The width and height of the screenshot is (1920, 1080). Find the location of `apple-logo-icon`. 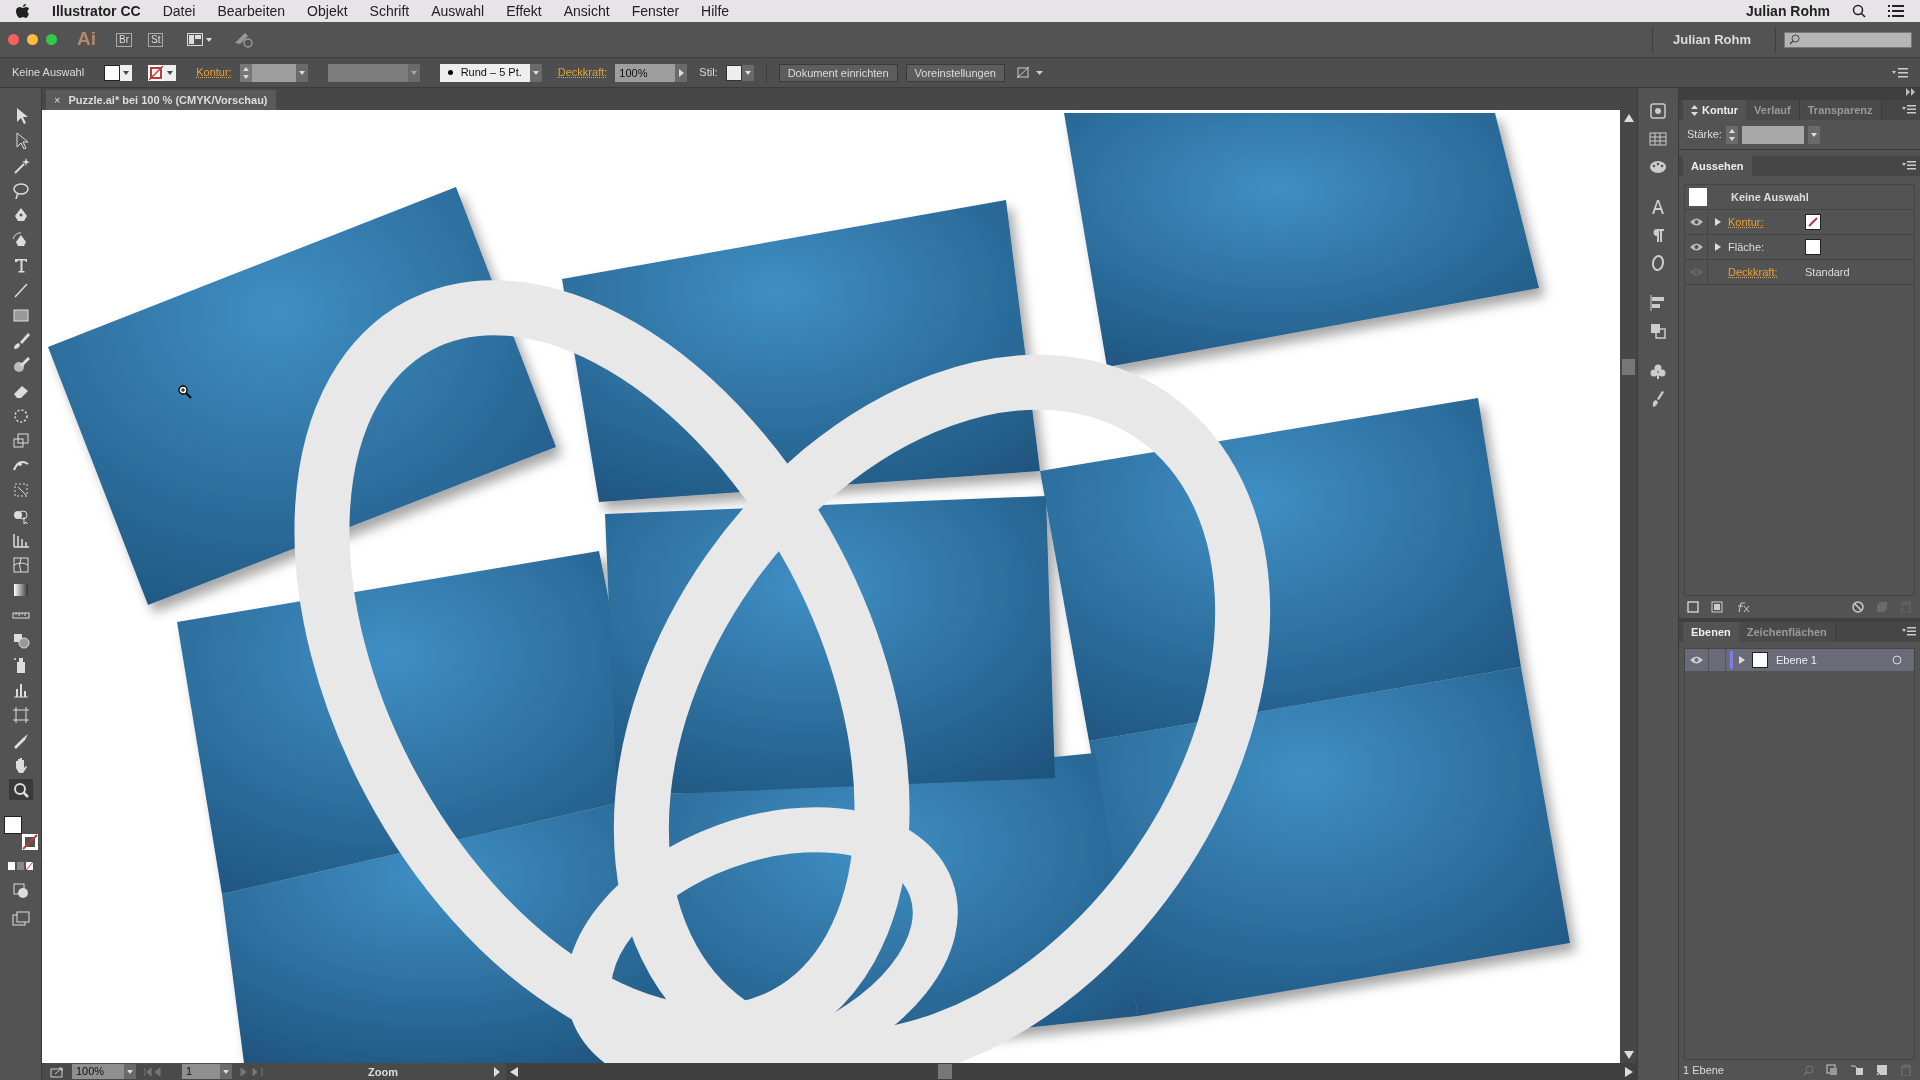

apple-logo-icon is located at coordinates (23, 11).